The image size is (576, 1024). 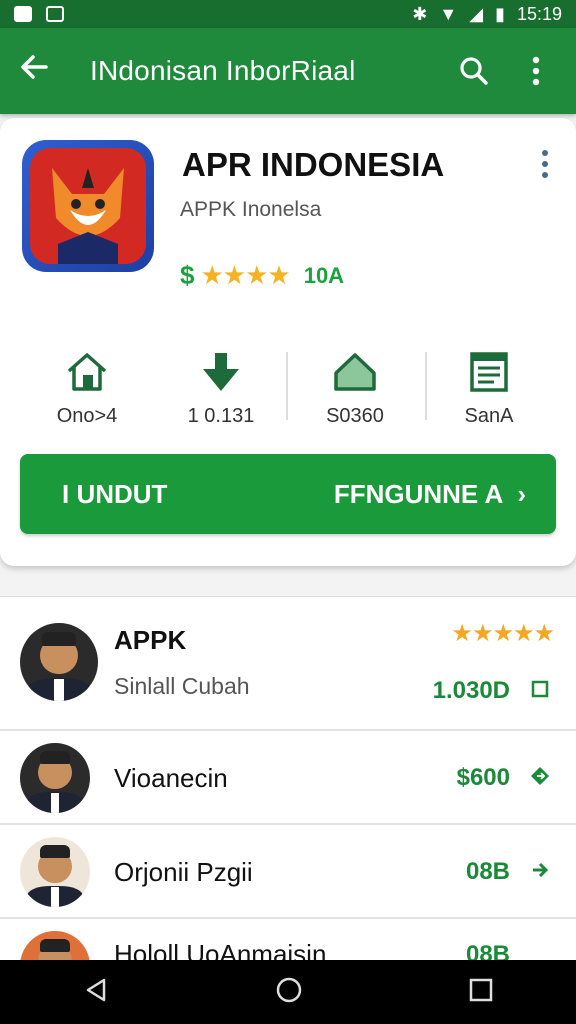 I want to click on stat-item: SanA, so click(x=489, y=388).